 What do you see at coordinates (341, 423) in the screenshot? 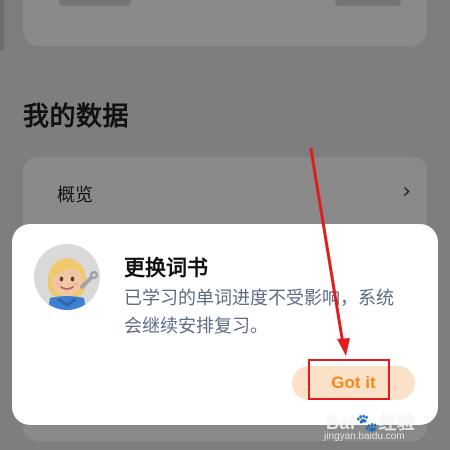
I see `watermark-brand: Bai` at bounding box center [341, 423].